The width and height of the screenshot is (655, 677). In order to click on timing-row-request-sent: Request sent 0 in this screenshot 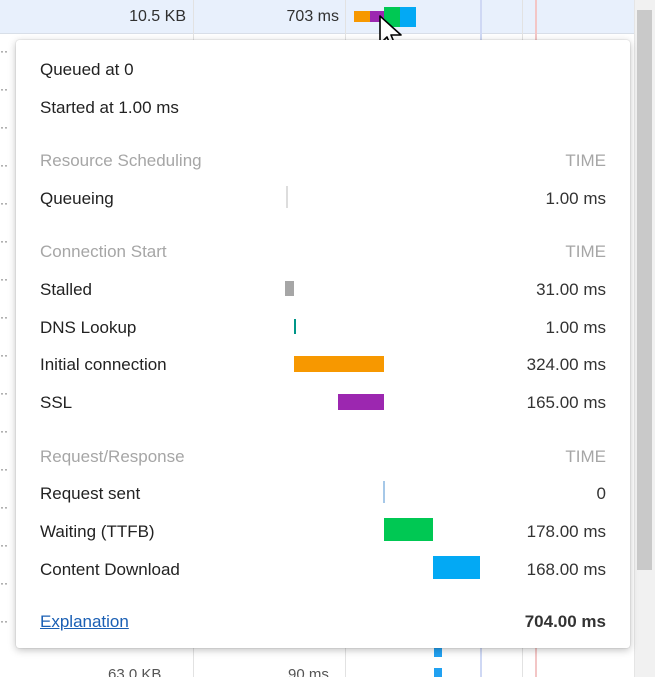, I will do `click(323, 495)`.